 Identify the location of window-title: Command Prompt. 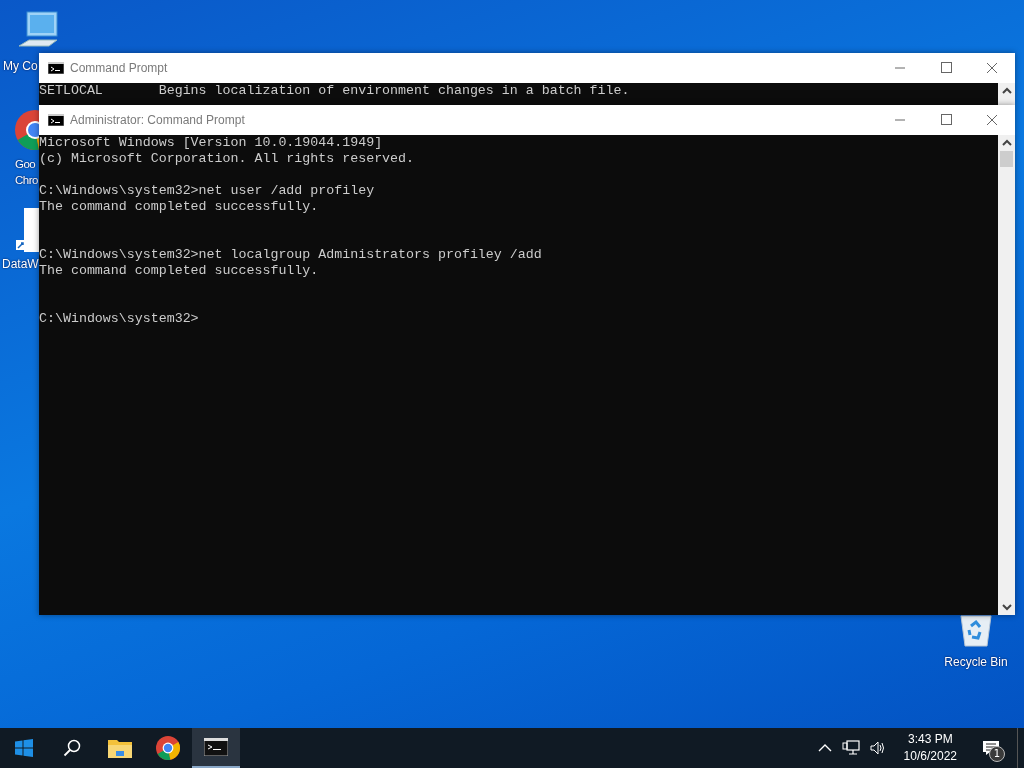
(119, 68).